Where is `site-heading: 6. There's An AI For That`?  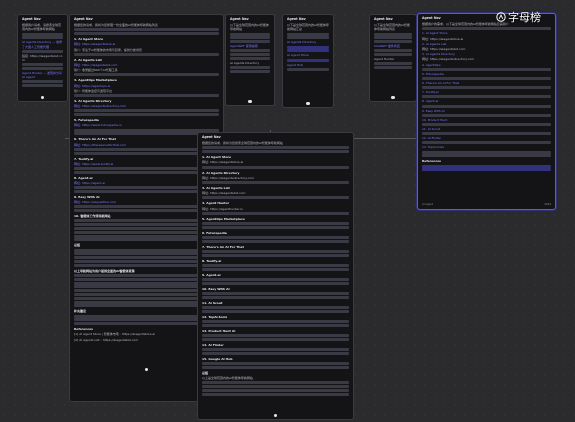 site-heading: 6. There's An AI For That is located at coordinates (486, 83).